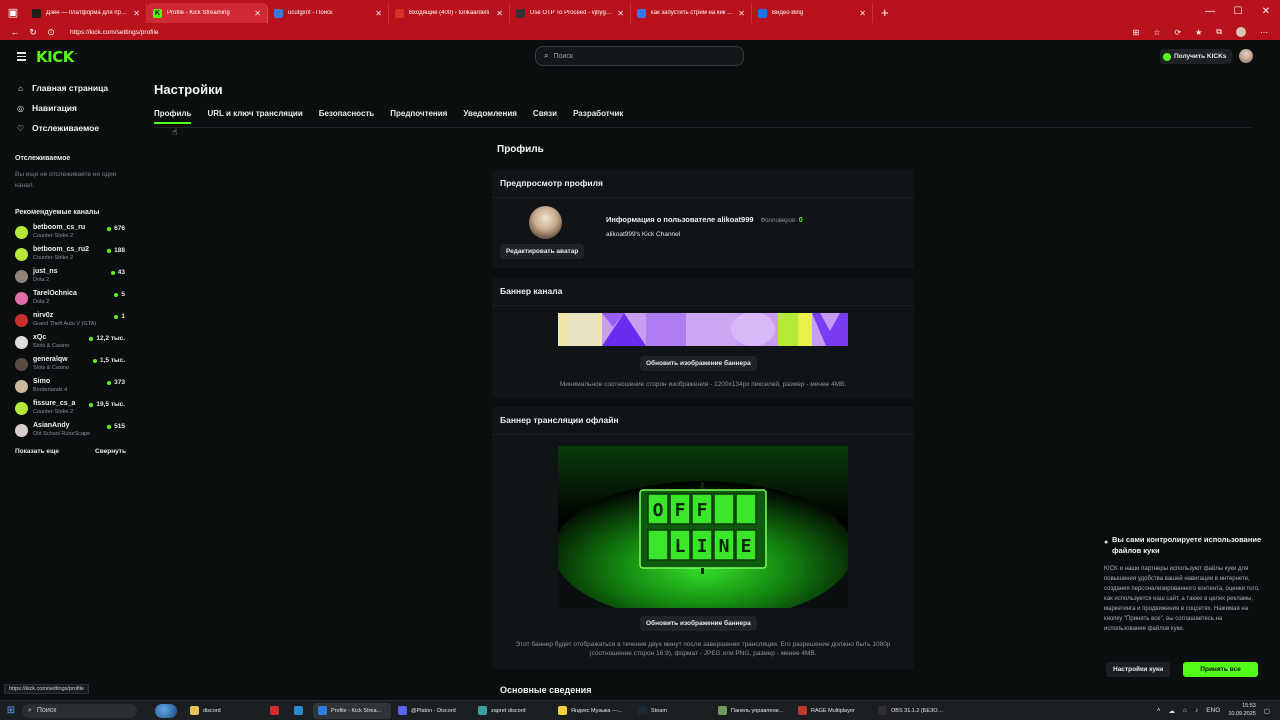 The width and height of the screenshot is (1280, 720). What do you see at coordinates (508, 710) in the screenshot?
I see `taskbar-app-label: zapret discord` at bounding box center [508, 710].